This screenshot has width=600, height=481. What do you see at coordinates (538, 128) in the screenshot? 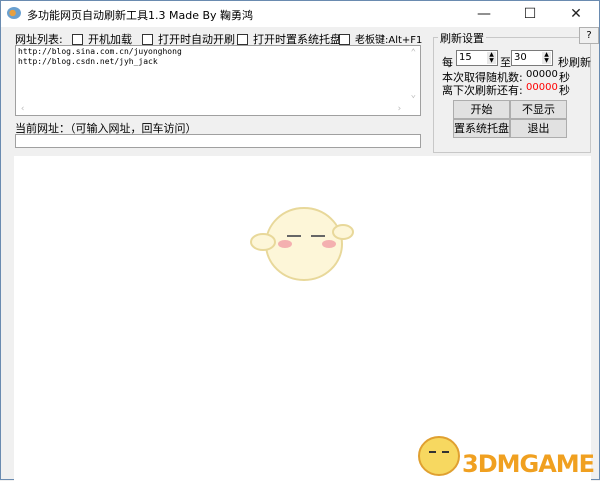
I see `exit-button: 退出` at bounding box center [538, 128].